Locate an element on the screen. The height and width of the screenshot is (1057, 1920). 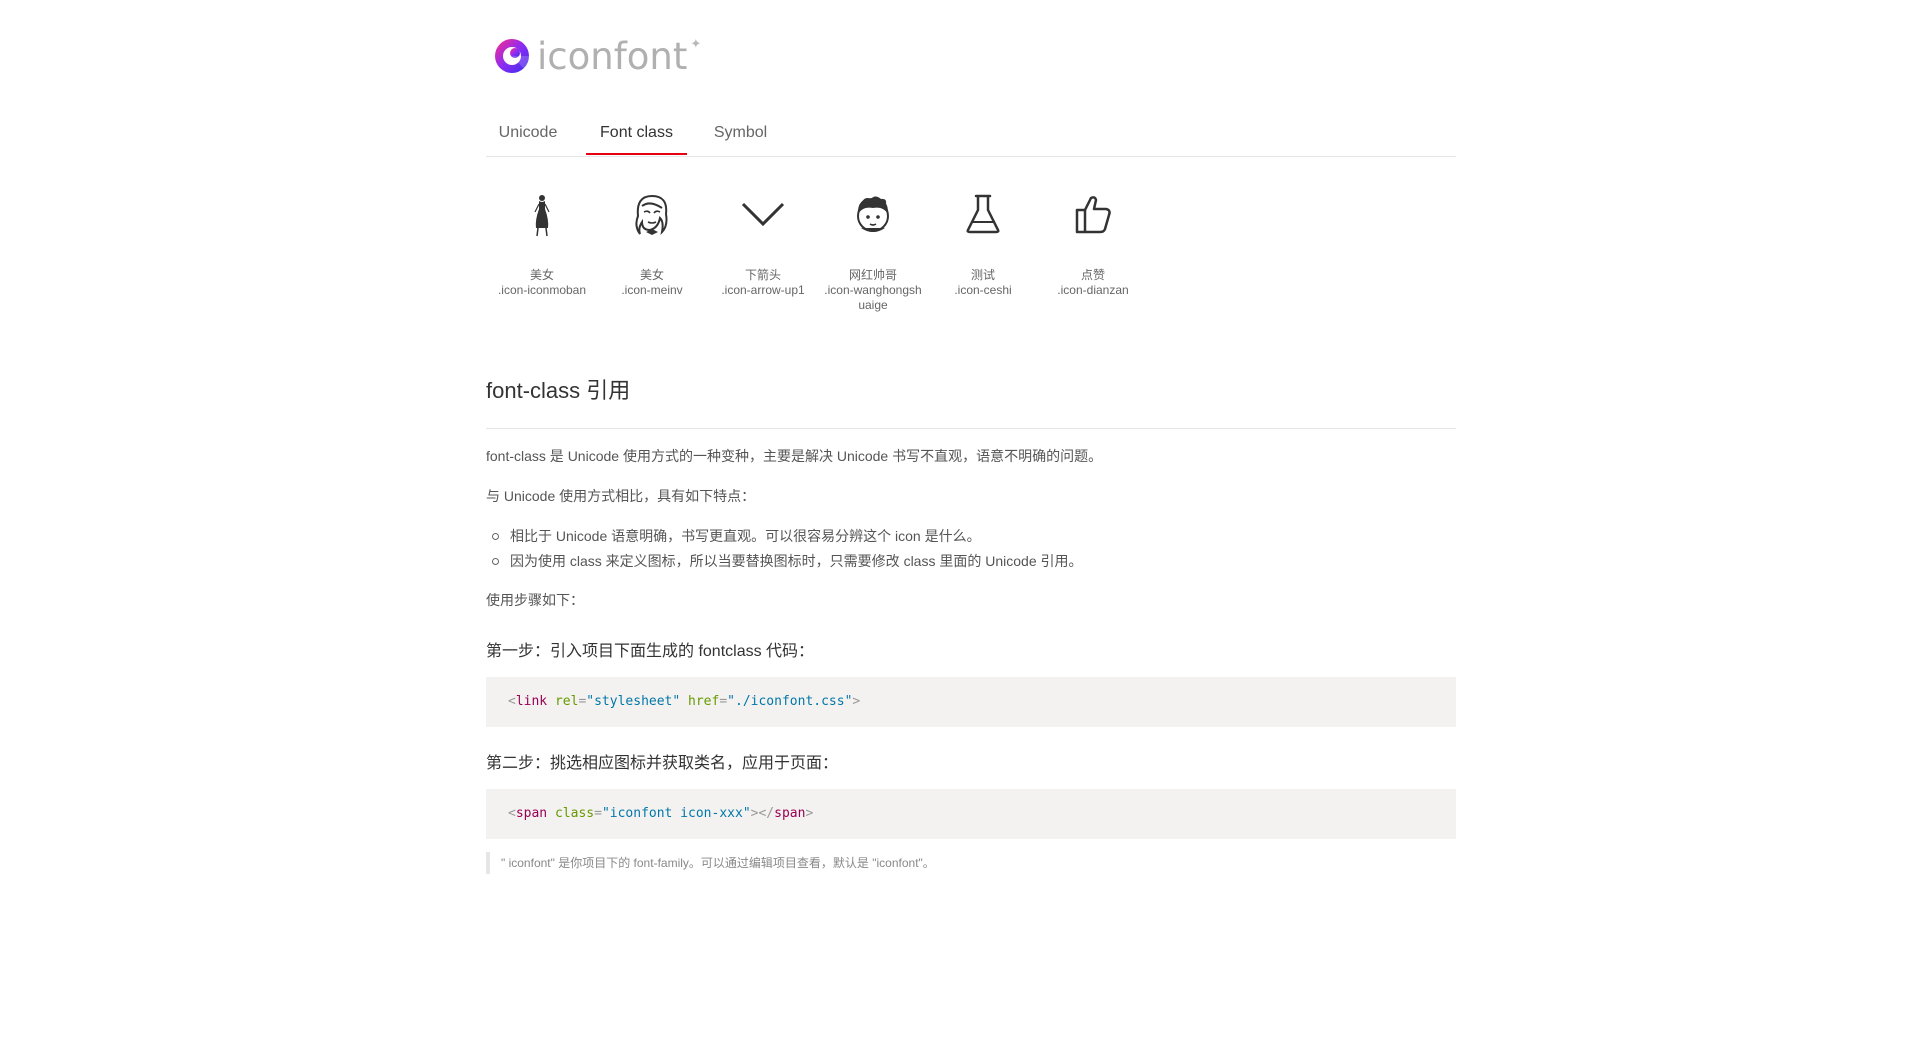
tab-unicode: Unicode is located at coordinates (528, 136).